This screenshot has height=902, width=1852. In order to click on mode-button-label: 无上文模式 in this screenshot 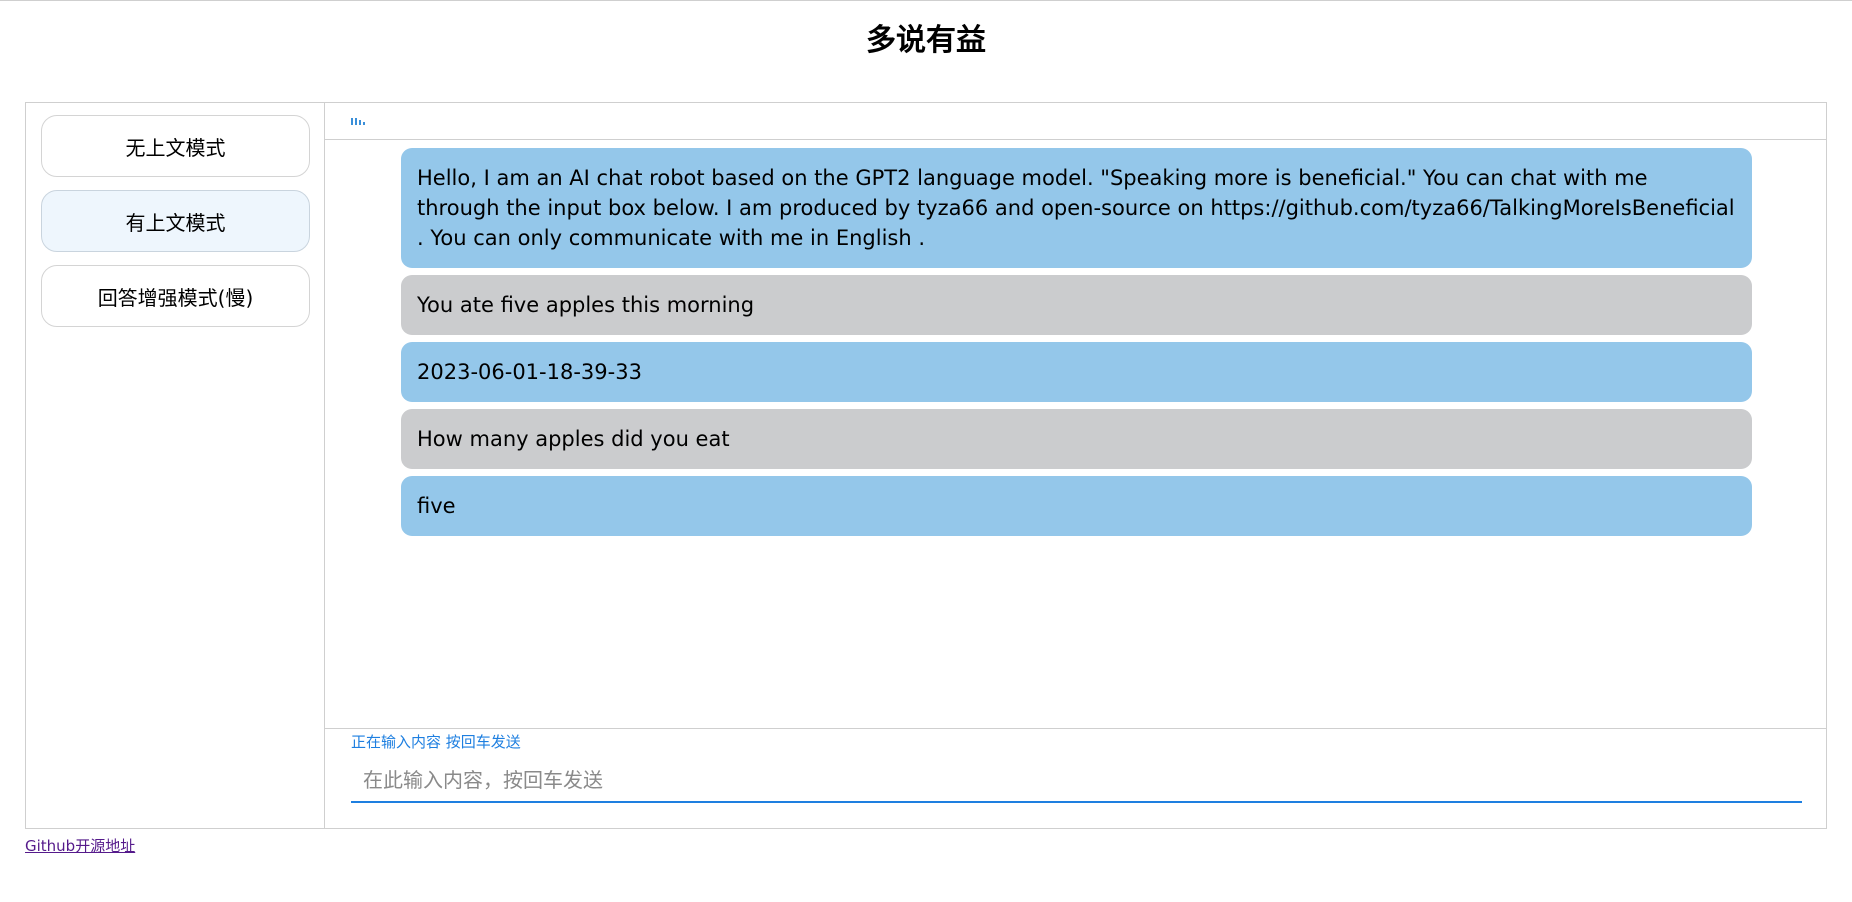, I will do `click(175, 147)`.